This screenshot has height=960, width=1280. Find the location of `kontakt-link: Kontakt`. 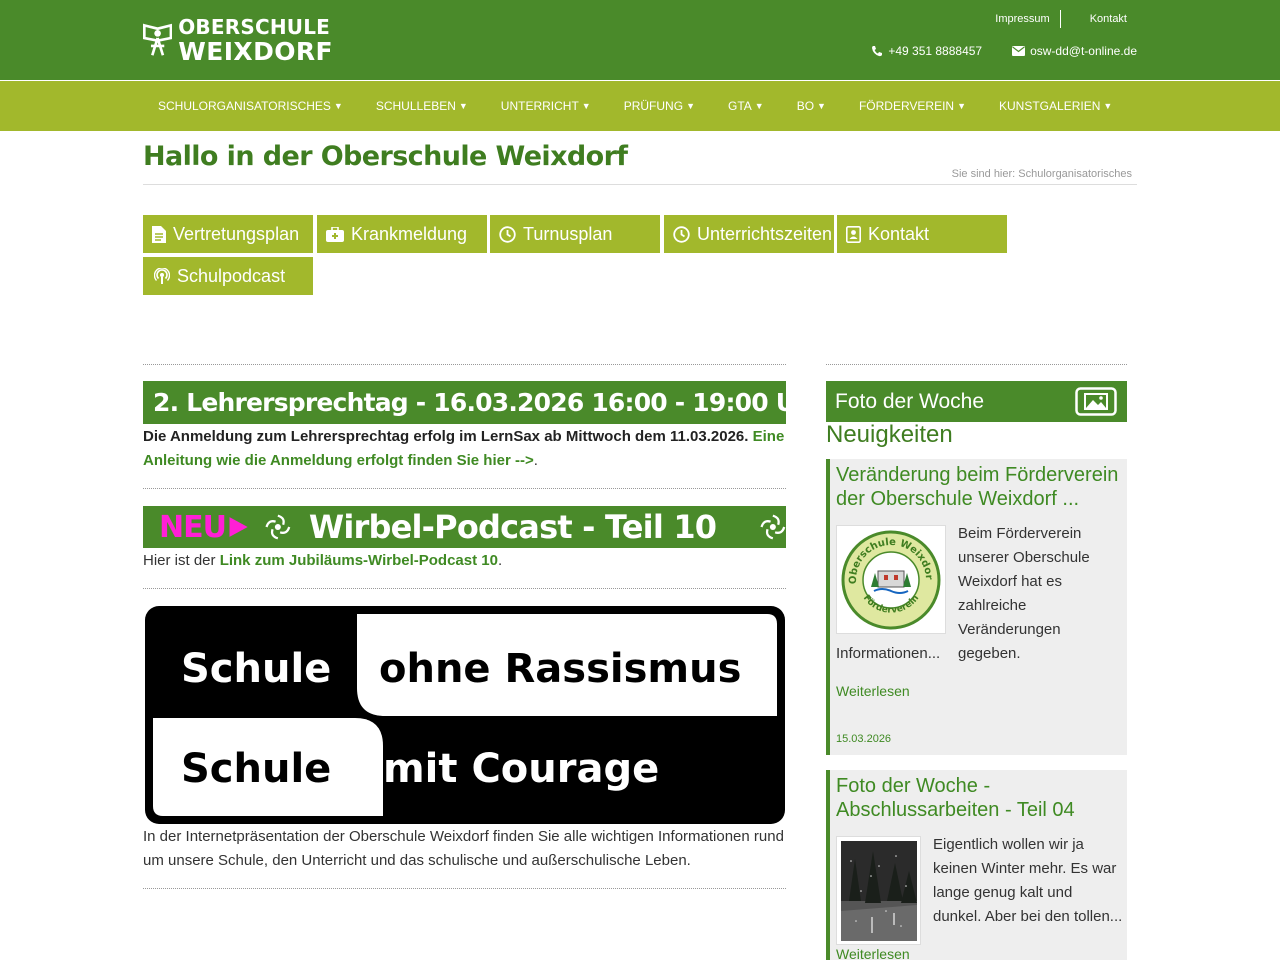

kontakt-link: Kontakt is located at coordinates (1108, 19).